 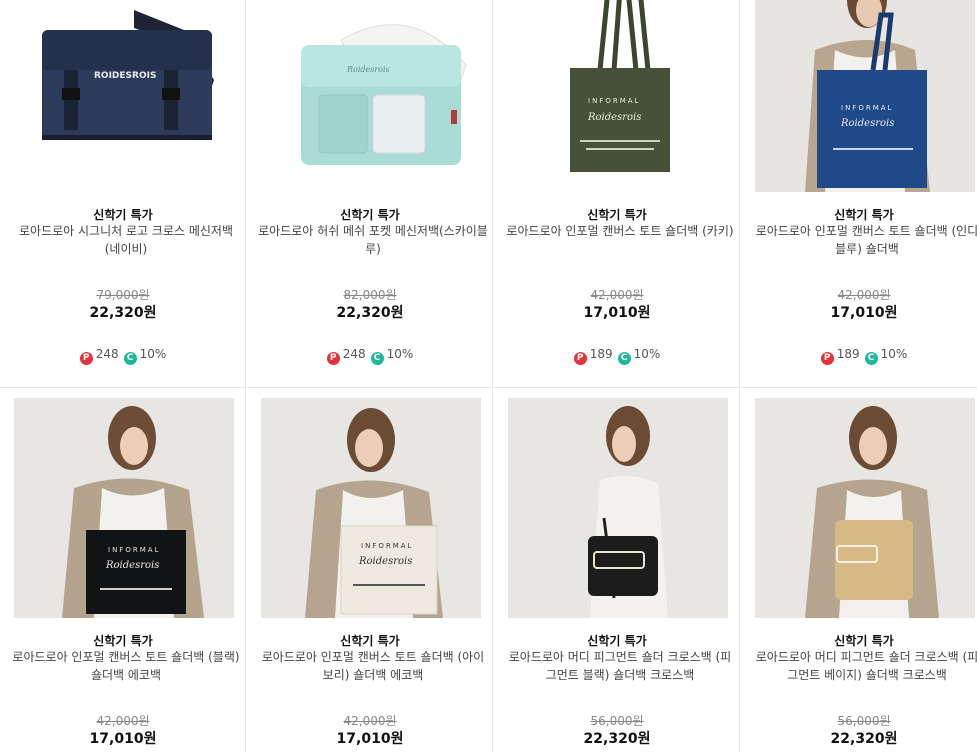 I want to click on product-image: Roidesrois, so click(x=371, y=96).